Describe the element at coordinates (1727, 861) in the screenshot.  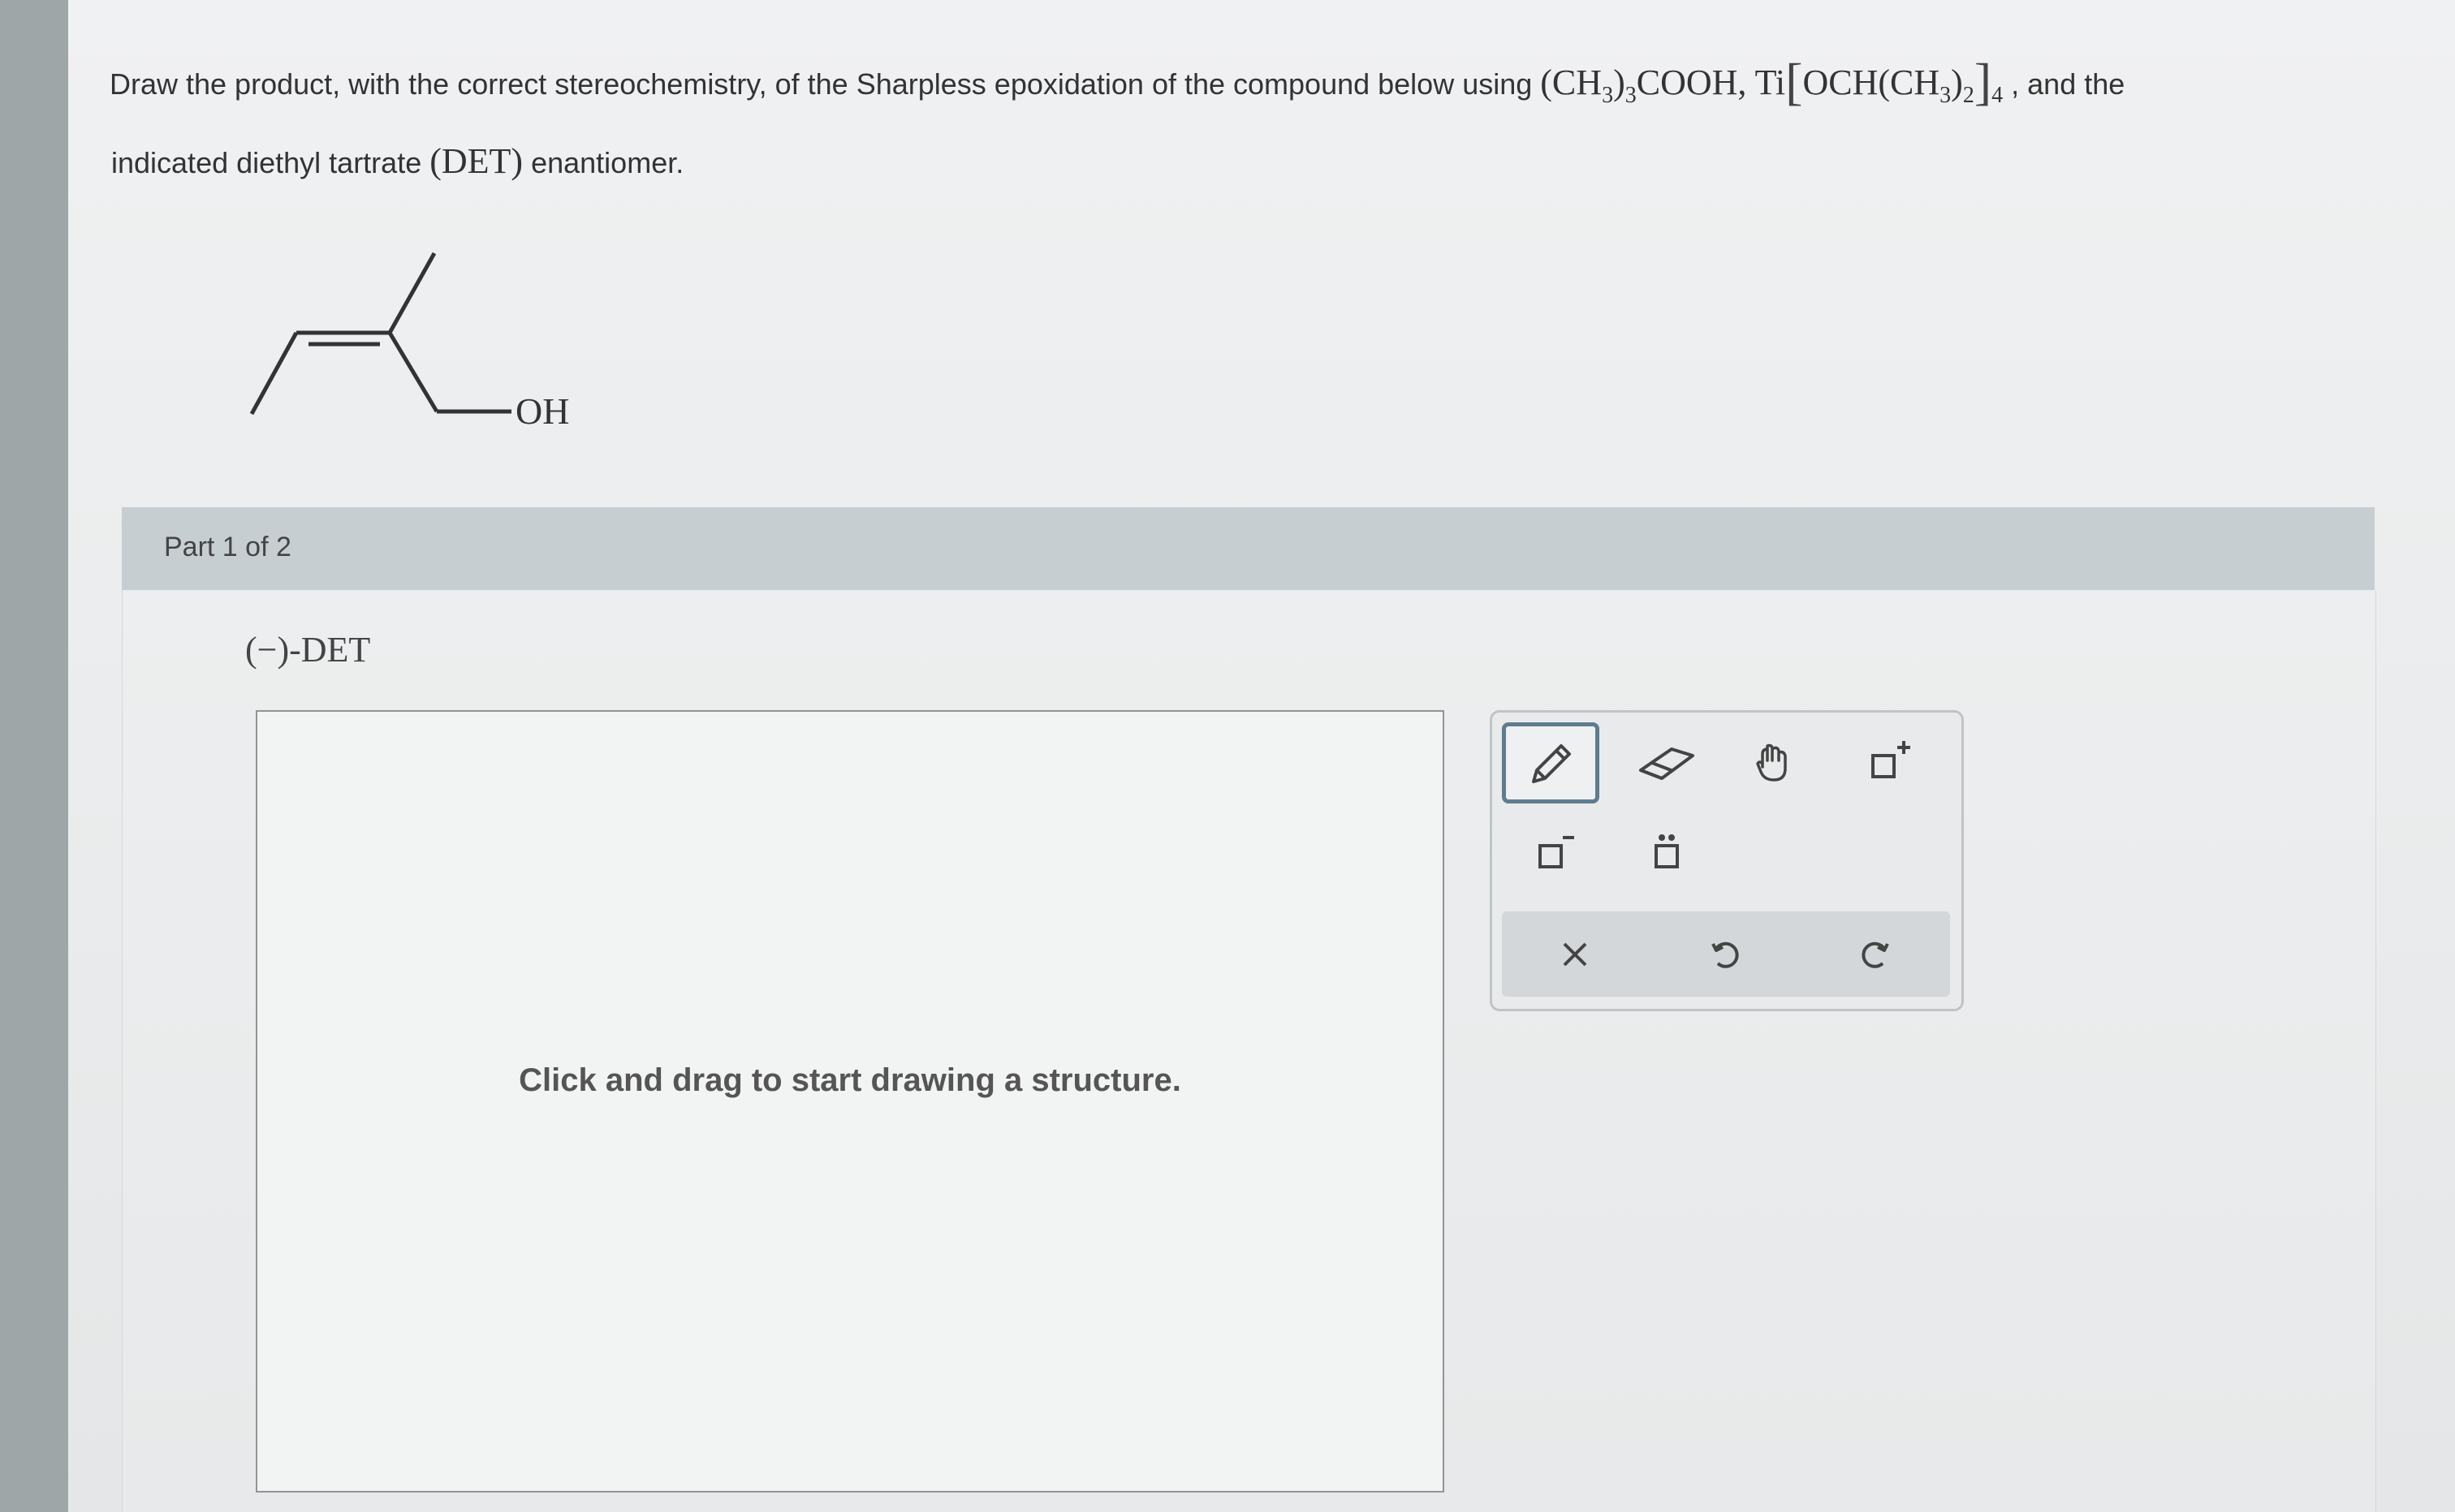
I see `drawing-toolbar` at that location.